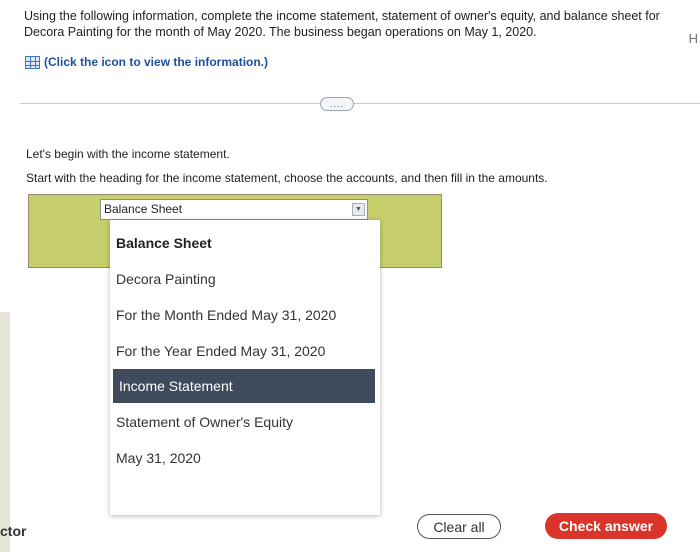 Image resolution: width=700 pixels, height=552 pixels. What do you see at coordinates (220, 351) in the screenshot?
I see `dropdown-option-year-ended: For the Year Ended May 31, 2020` at bounding box center [220, 351].